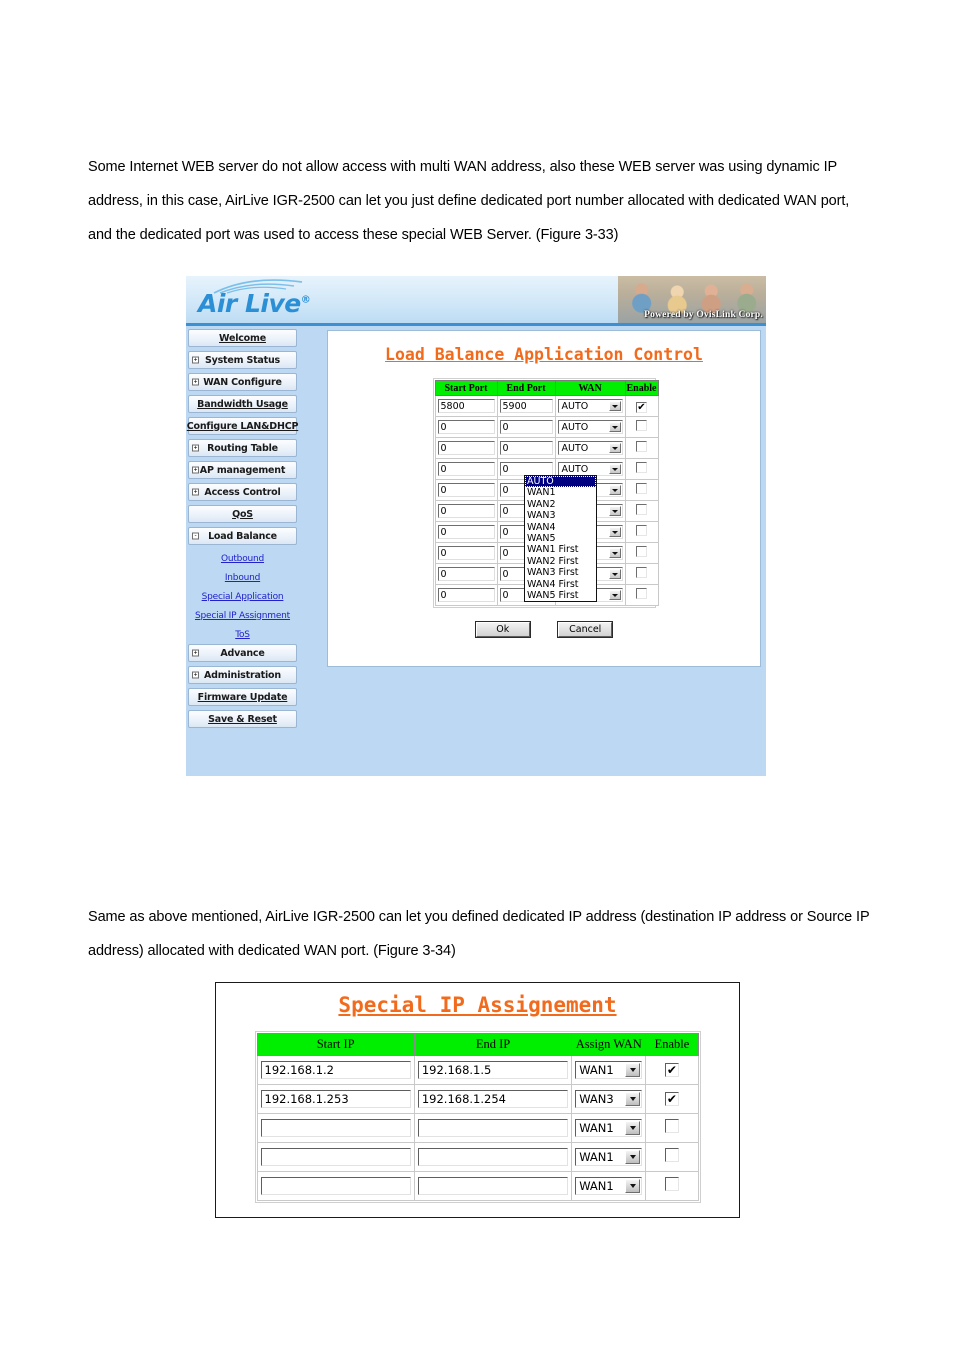 The width and height of the screenshot is (954, 1350). I want to click on dropdown-option-wan1-first: WAN1 First, so click(560, 549).